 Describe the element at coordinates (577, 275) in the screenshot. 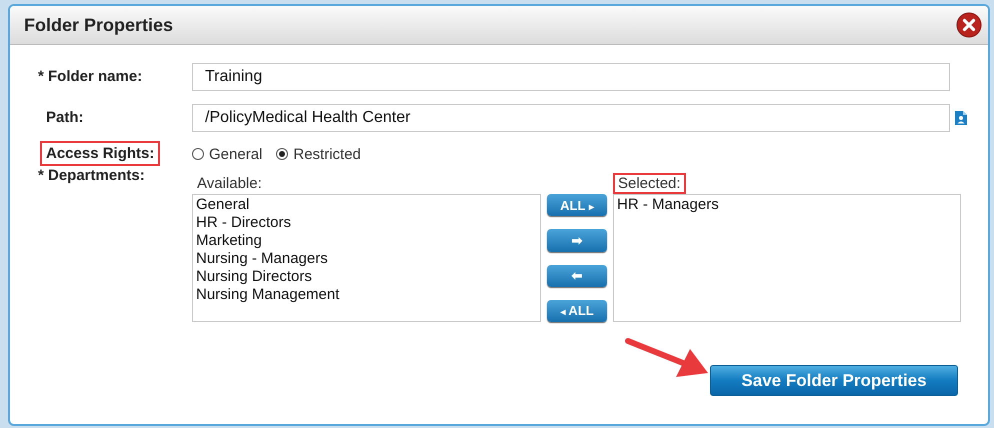

I see `move-button: ⬅` at that location.